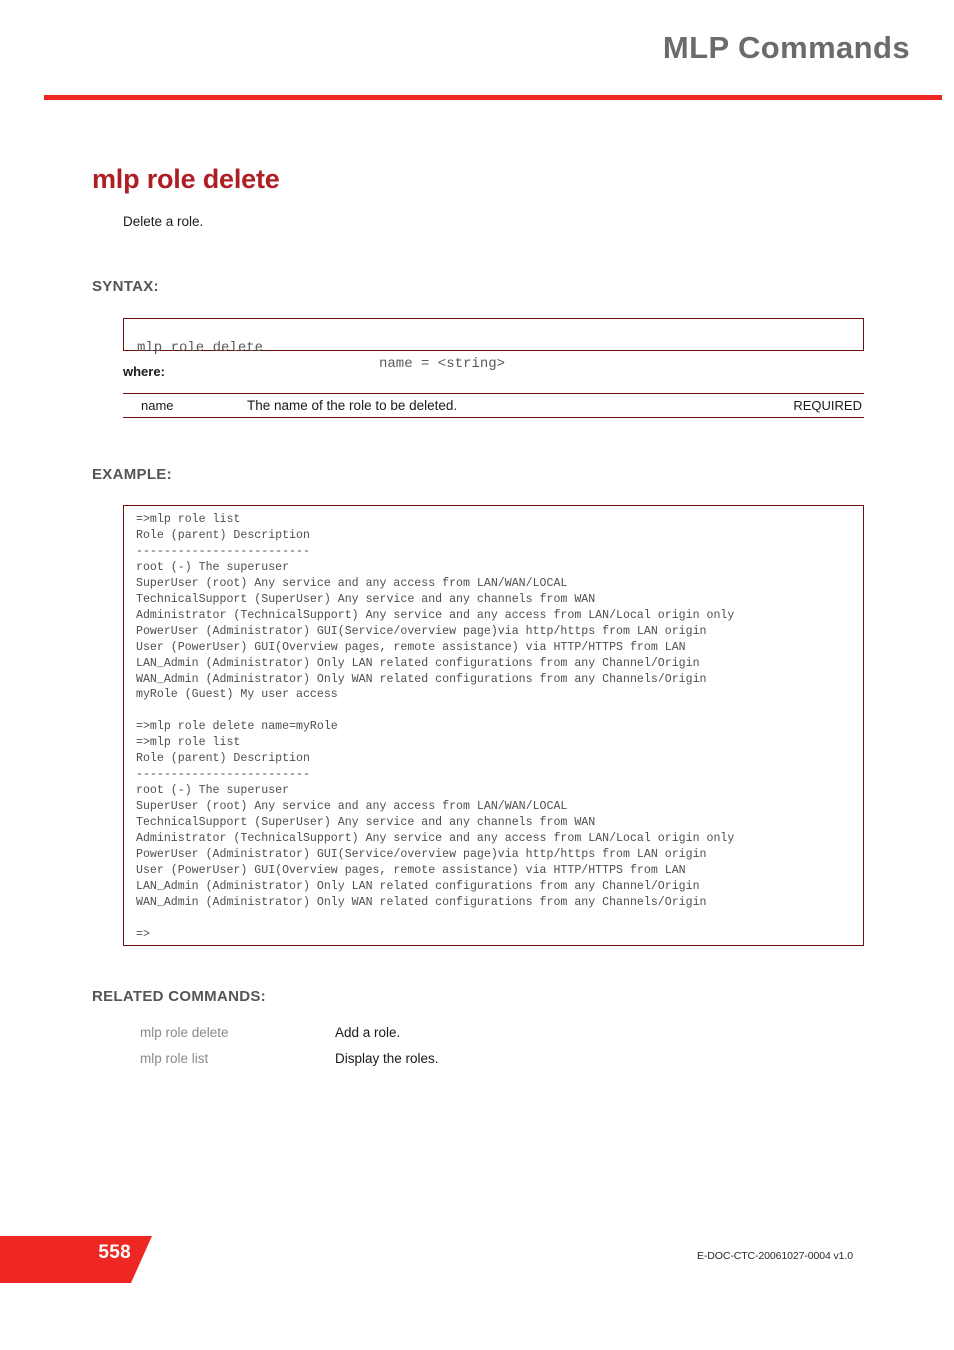  What do you see at coordinates (368, 1032) in the screenshot?
I see `related-command-description: Add a role.` at bounding box center [368, 1032].